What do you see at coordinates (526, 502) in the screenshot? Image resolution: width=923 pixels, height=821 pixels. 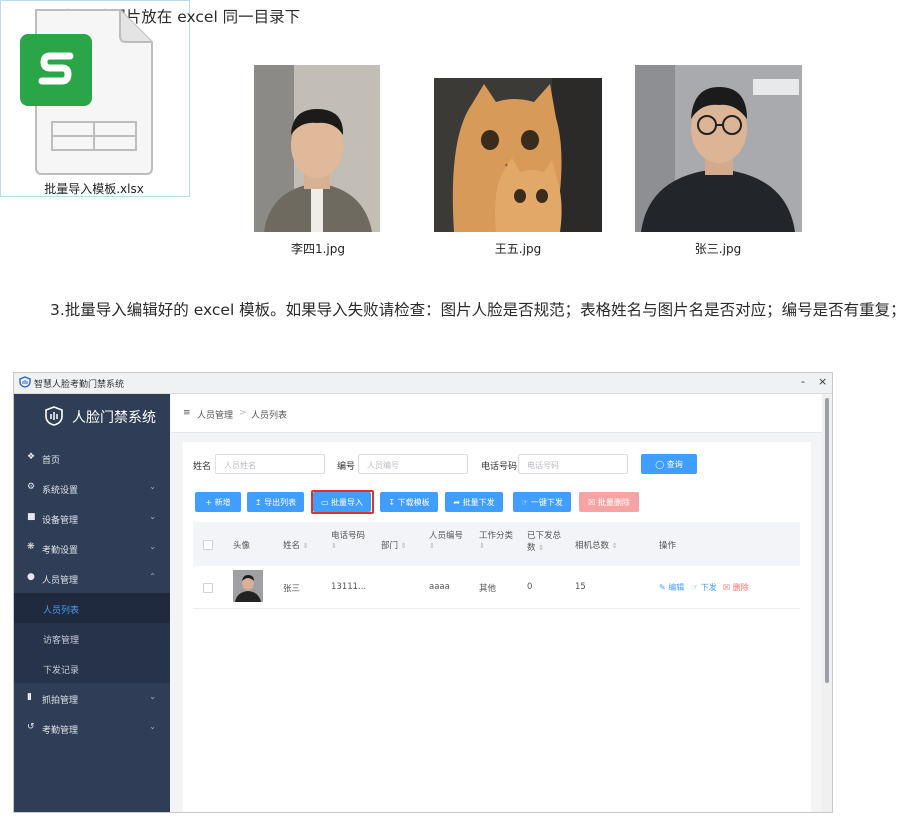 I see `hand-icon: ☞` at bounding box center [526, 502].